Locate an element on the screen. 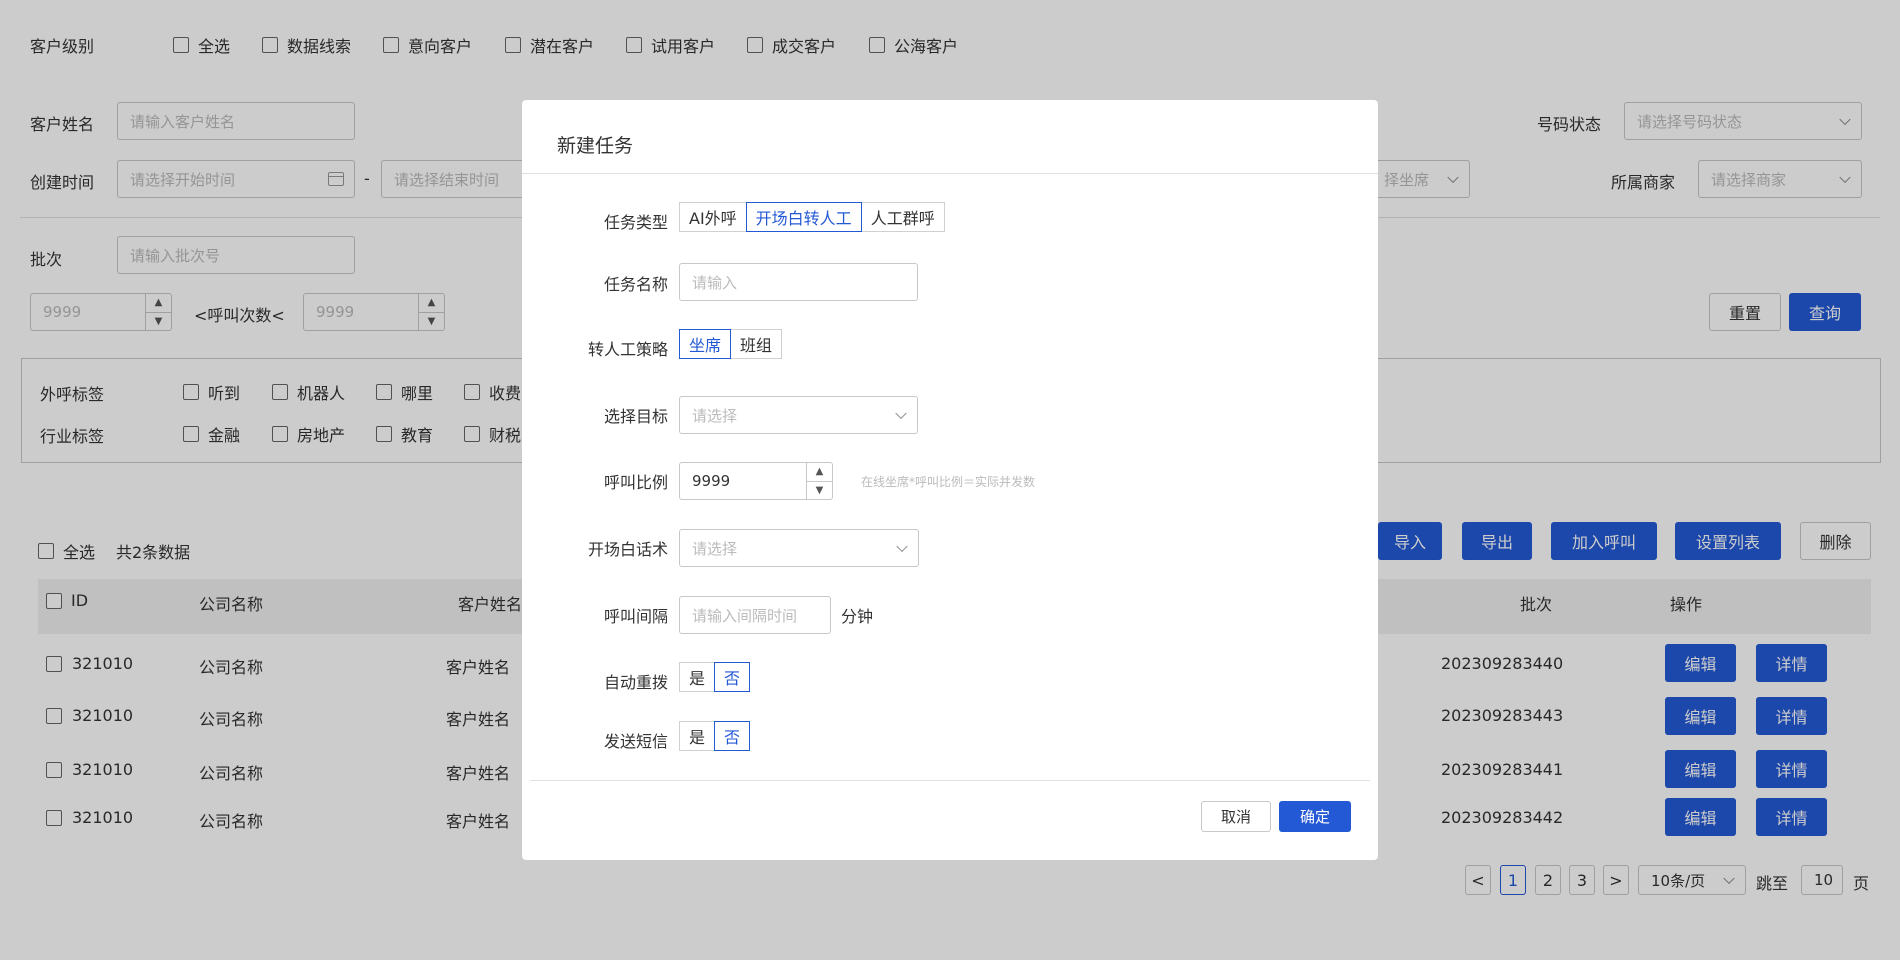 The height and width of the screenshot is (960, 1900). opening-script-select: 请选择 is located at coordinates (799, 548).